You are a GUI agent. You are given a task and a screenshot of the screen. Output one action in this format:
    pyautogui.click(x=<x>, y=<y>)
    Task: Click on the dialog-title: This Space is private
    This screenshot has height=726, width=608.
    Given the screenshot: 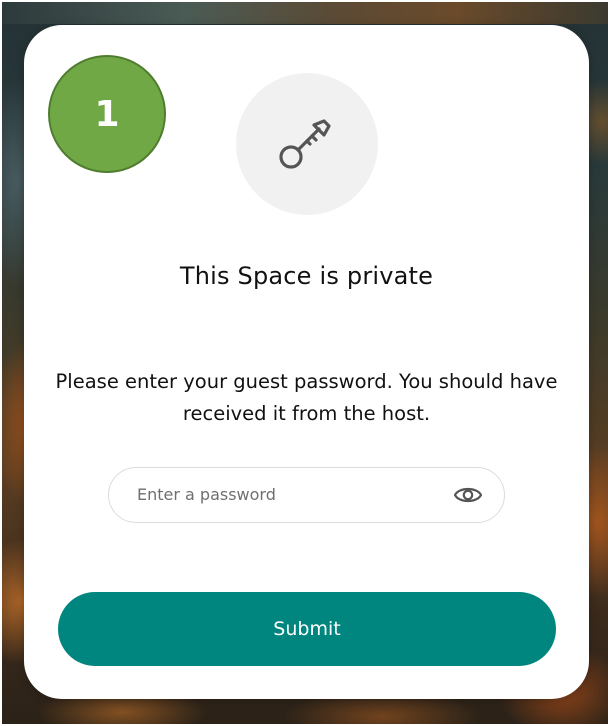 What is the action you would take?
    pyautogui.click(x=306, y=276)
    